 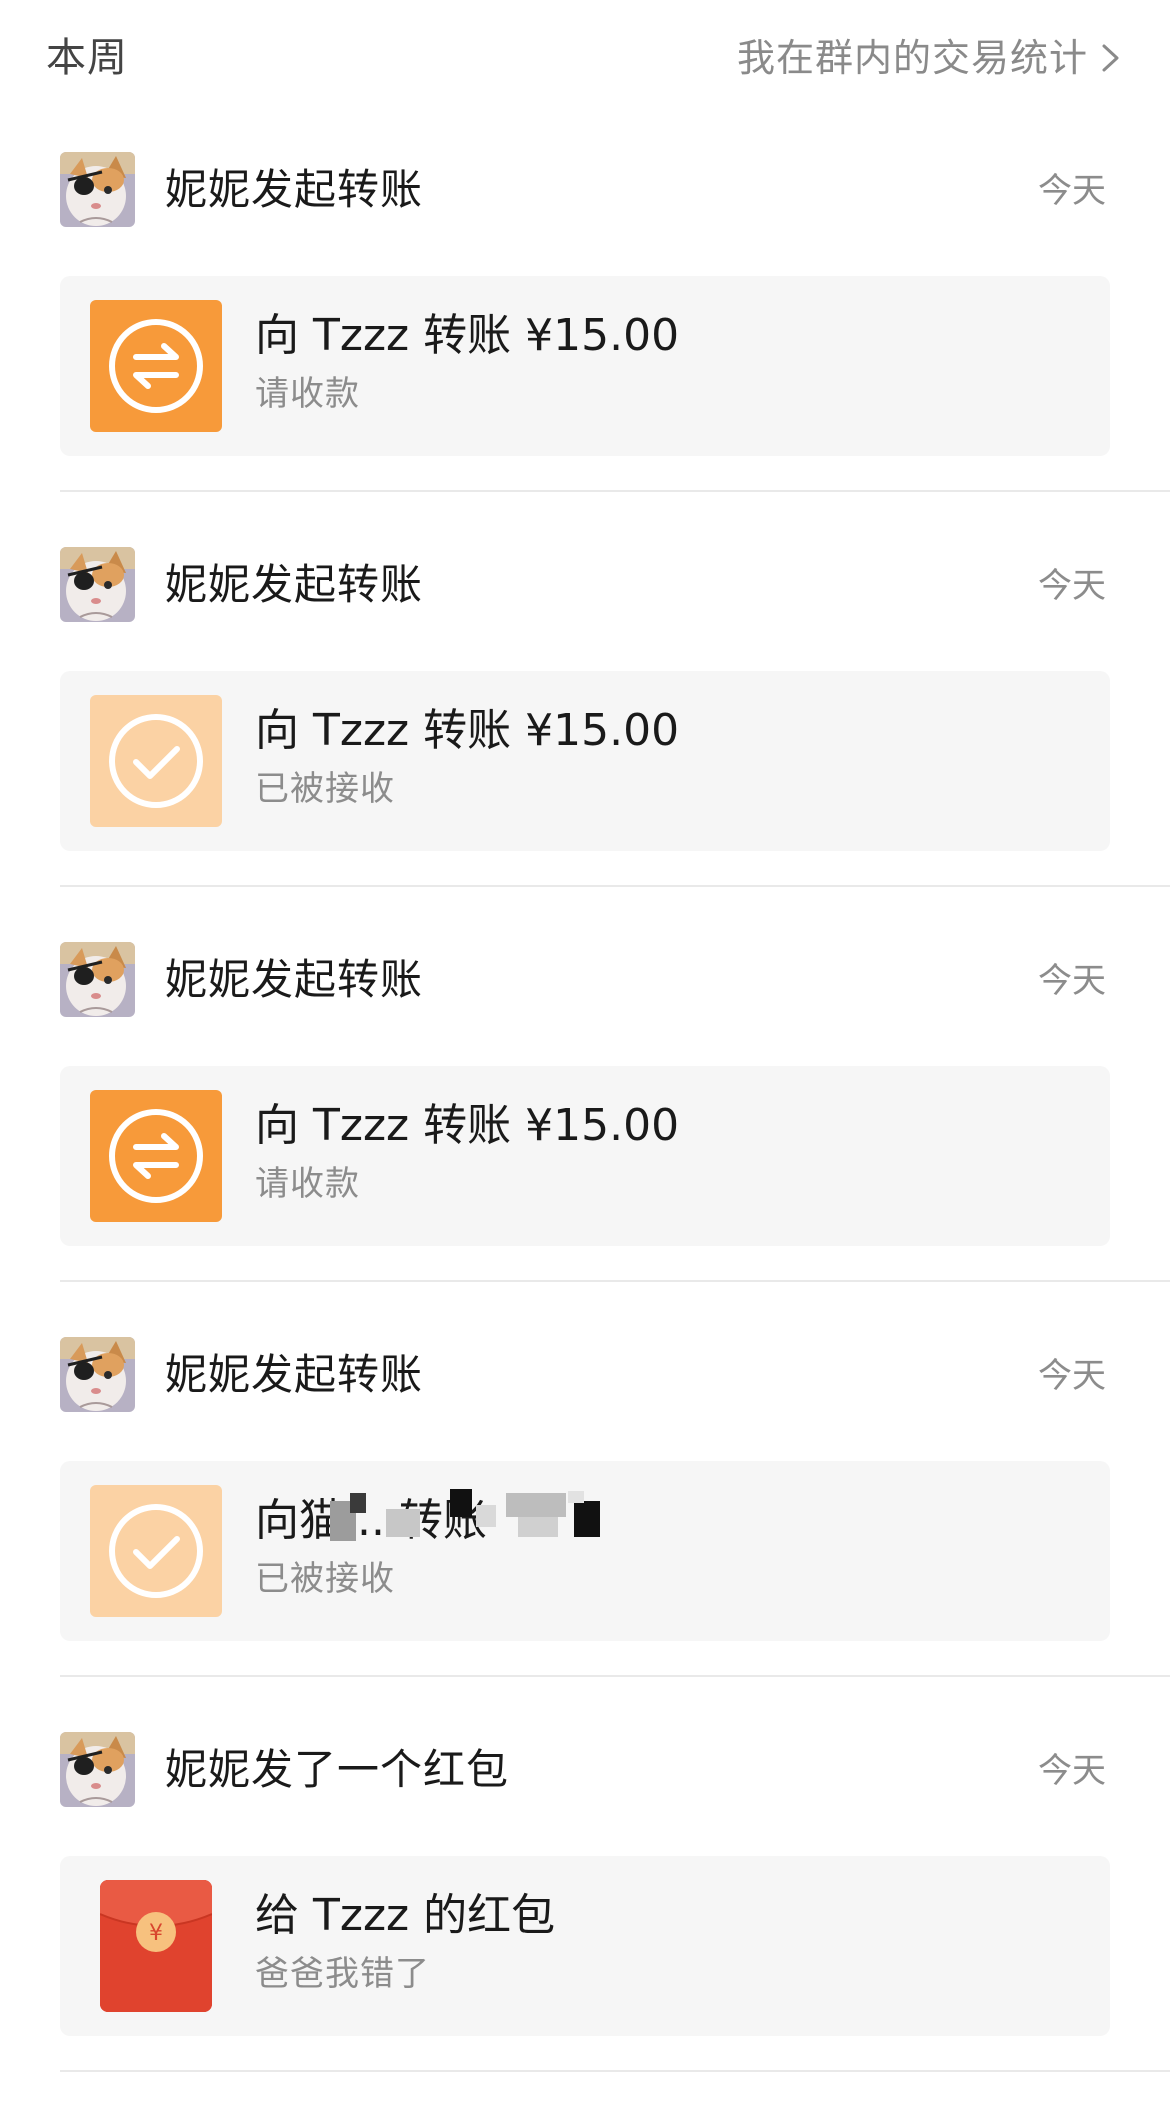 What do you see at coordinates (405, 1915) in the screenshot?
I see `red-packet-description: 给 Tzzz 的红包` at bounding box center [405, 1915].